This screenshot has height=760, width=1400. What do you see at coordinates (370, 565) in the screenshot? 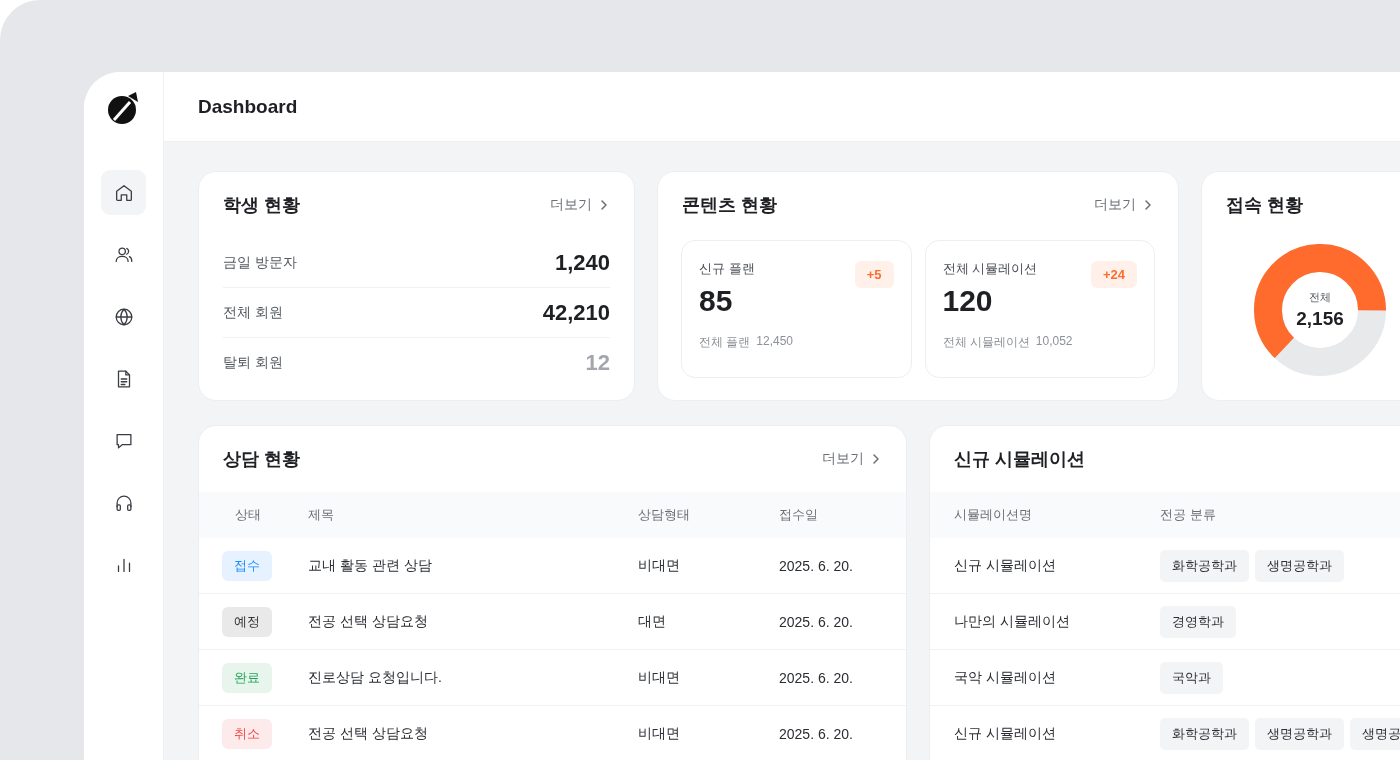
I see `table-cell-text: 교내 활동 관련 상담` at bounding box center [370, 565].